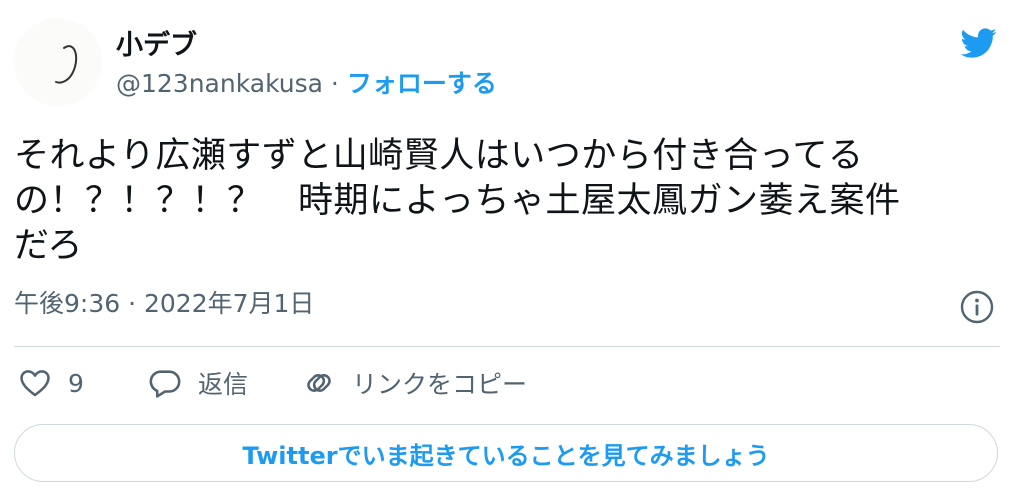 The height and width of the screenshot is (501, 1024). I want to click on like-count: 9, so click(76, 383).